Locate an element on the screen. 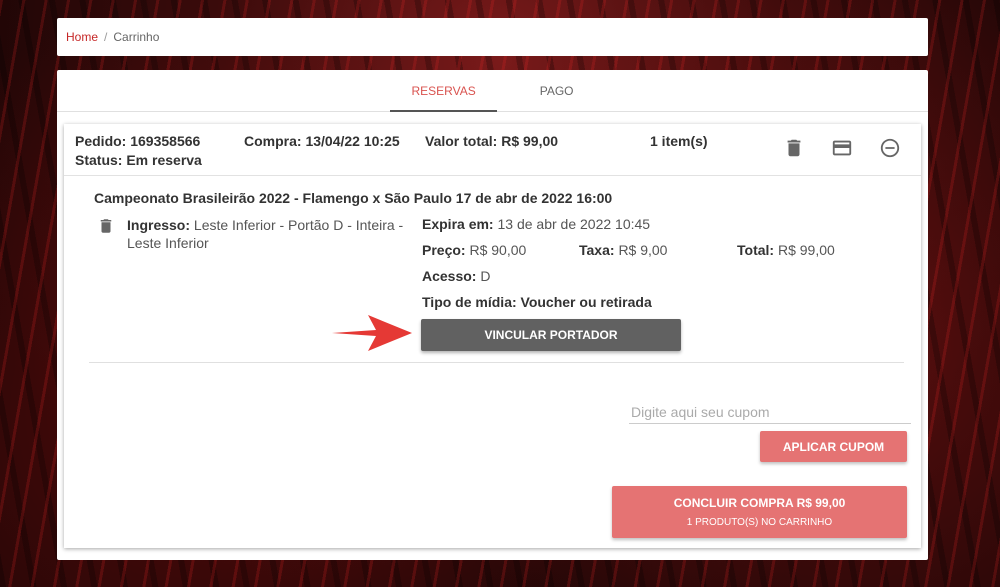 This screenshot has height=587, width=1000. access-label: Acesso: is located at coordinates (449, 276).